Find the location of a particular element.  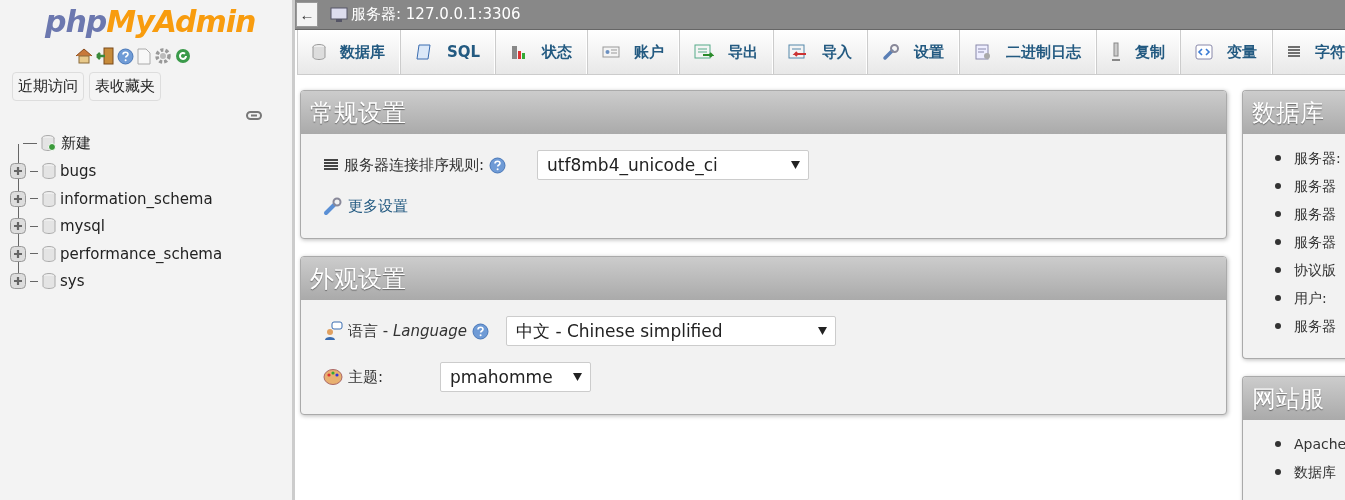

field-label: 语言 - Language is located at coordinates (407, 331).